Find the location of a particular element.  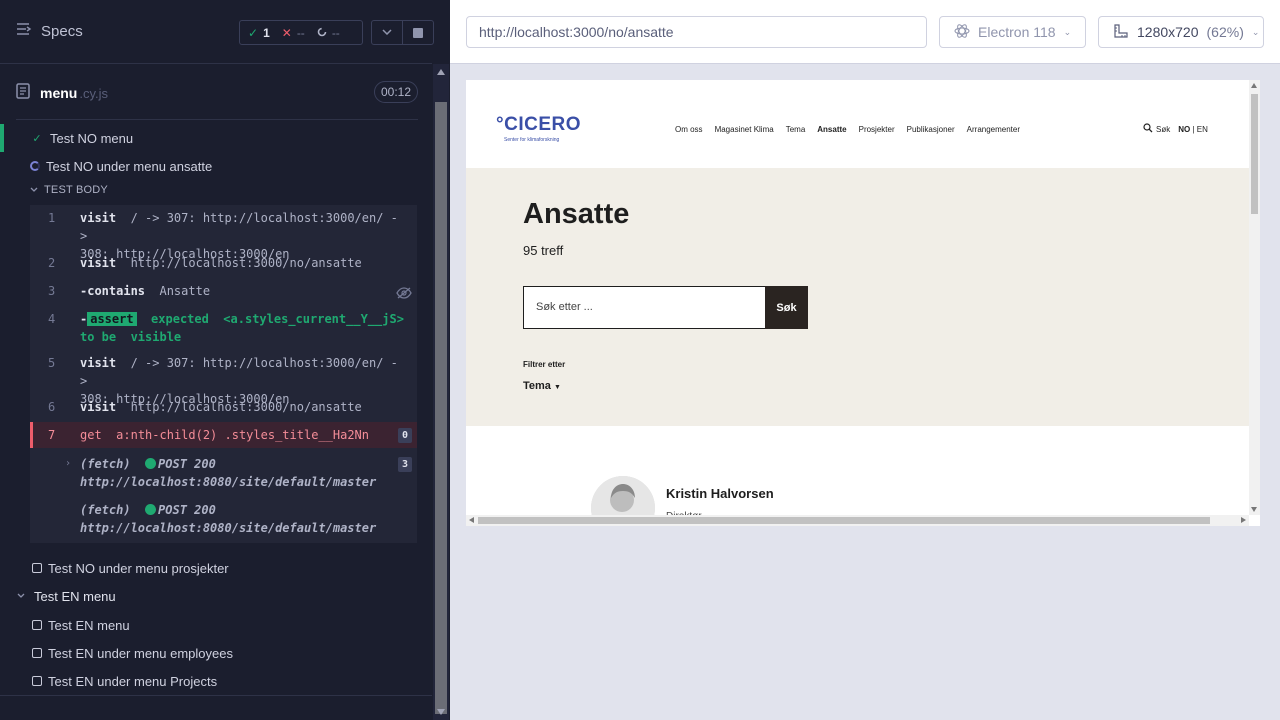

command-row: 3 -contains Ansatte is located at coordinates (223, 292).